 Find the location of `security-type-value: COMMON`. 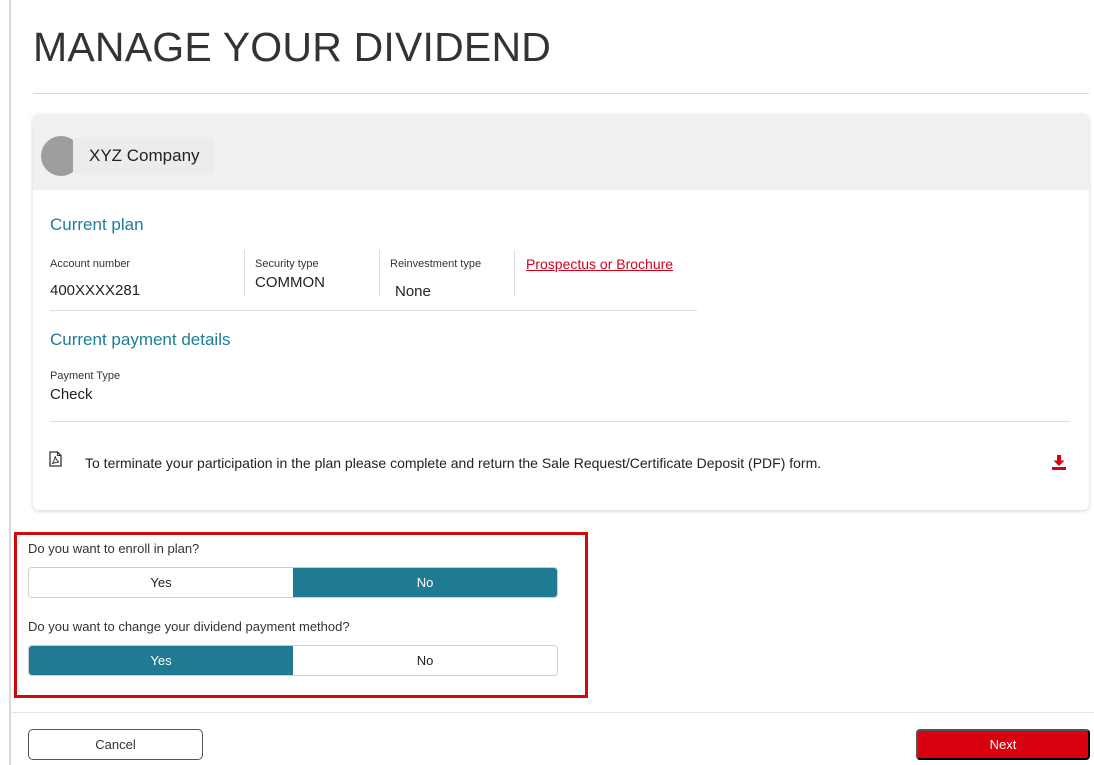

security-type-value: COMMON is located at coordinates (290, 282).